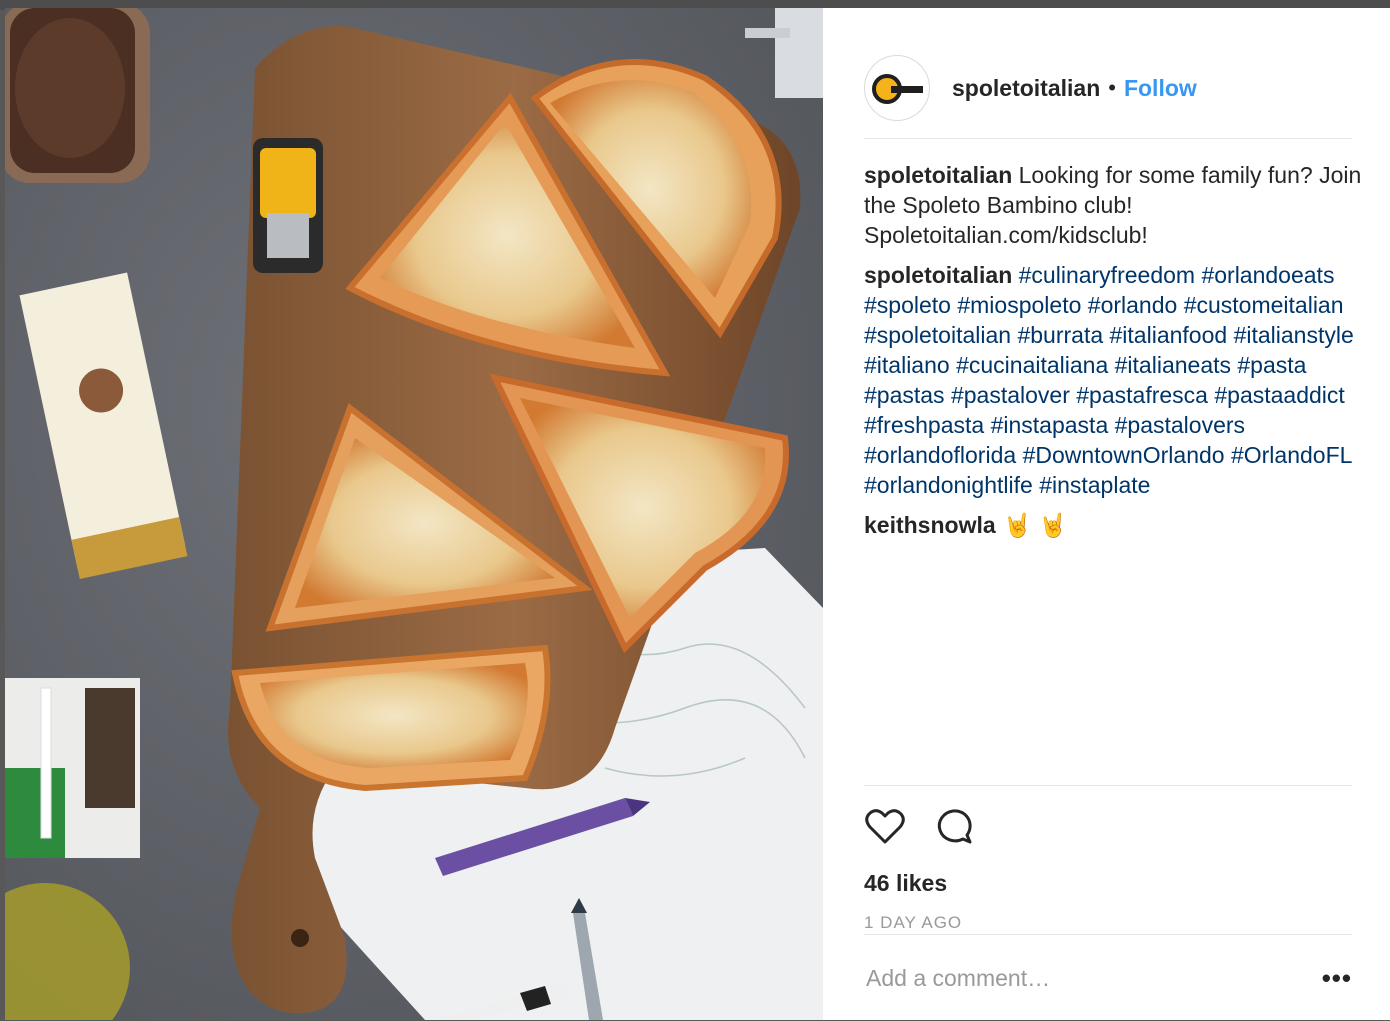  Describe the element at coordinates (1026, 88) in the screenshot. I see `header-username: spoletoitalian` at that location.